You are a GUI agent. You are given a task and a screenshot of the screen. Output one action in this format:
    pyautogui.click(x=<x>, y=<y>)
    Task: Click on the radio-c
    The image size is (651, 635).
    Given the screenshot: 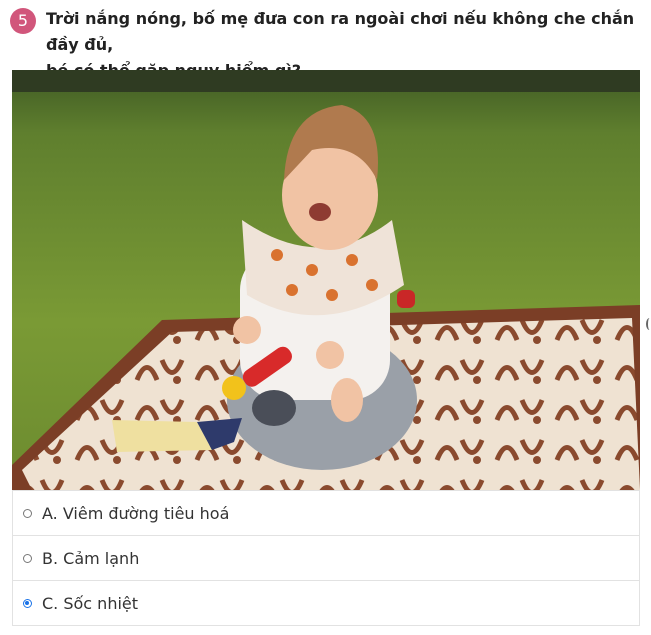 What is the action you would take?
    pyautogui.click(x=27, y=603)
    